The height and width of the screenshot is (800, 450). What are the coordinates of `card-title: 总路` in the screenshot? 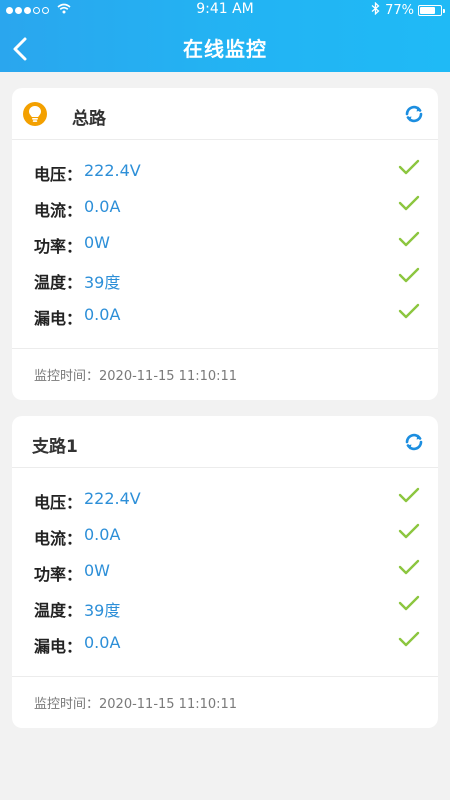 It's located at (89, 119).